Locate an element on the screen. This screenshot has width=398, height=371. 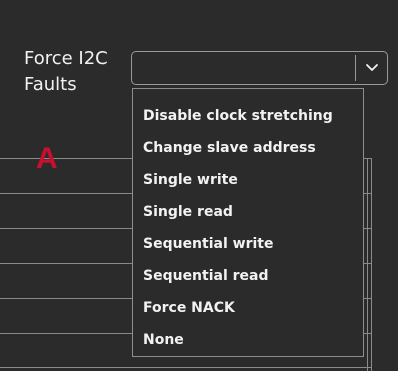
option-sequential-read: Sequential read is located at coordinates (248, 276).